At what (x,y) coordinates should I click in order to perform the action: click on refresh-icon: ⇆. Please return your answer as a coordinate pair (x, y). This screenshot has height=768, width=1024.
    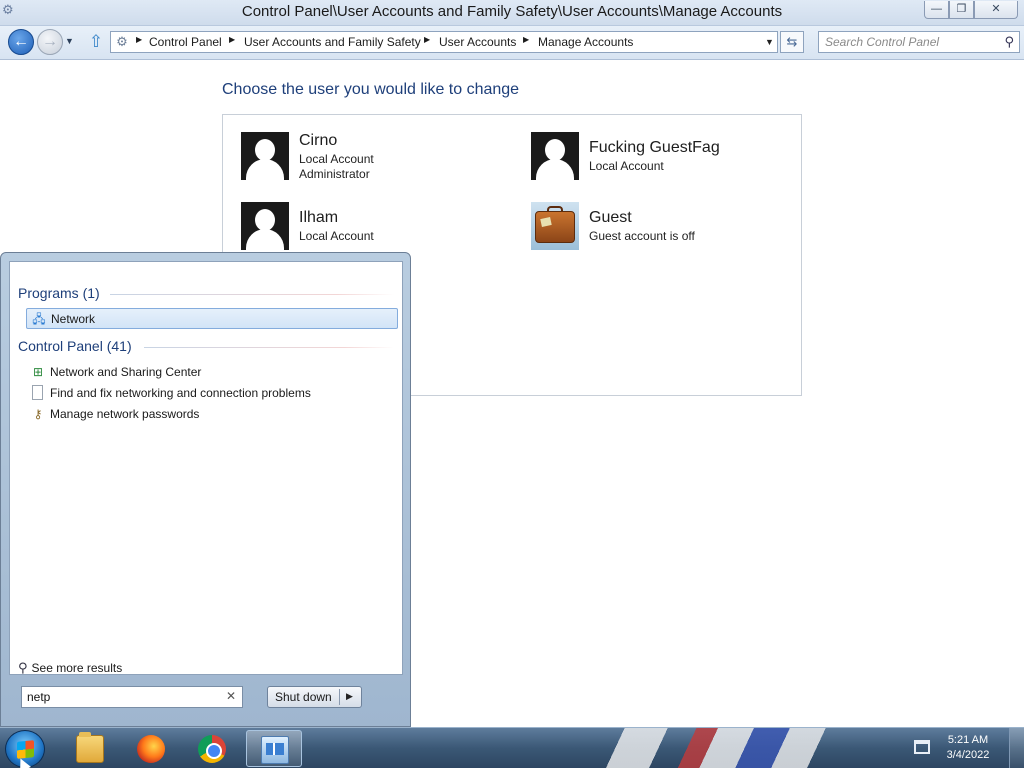
    Looking at the image, I should click on (792, 41).